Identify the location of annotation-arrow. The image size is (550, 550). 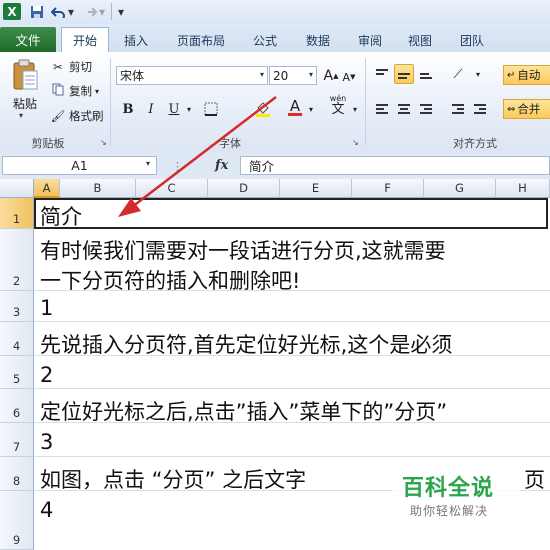
(197, 156).